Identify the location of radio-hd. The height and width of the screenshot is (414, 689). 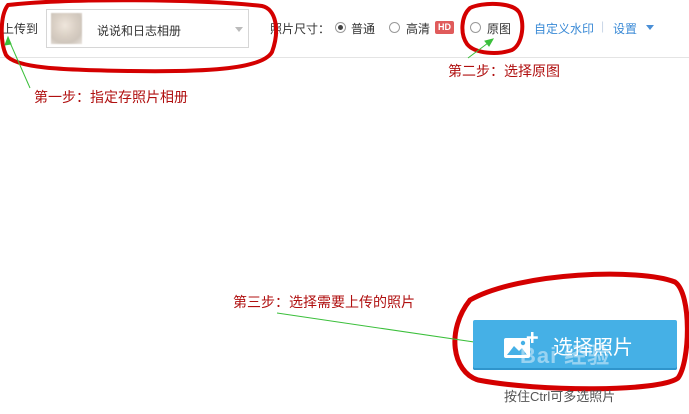
(394, 27).